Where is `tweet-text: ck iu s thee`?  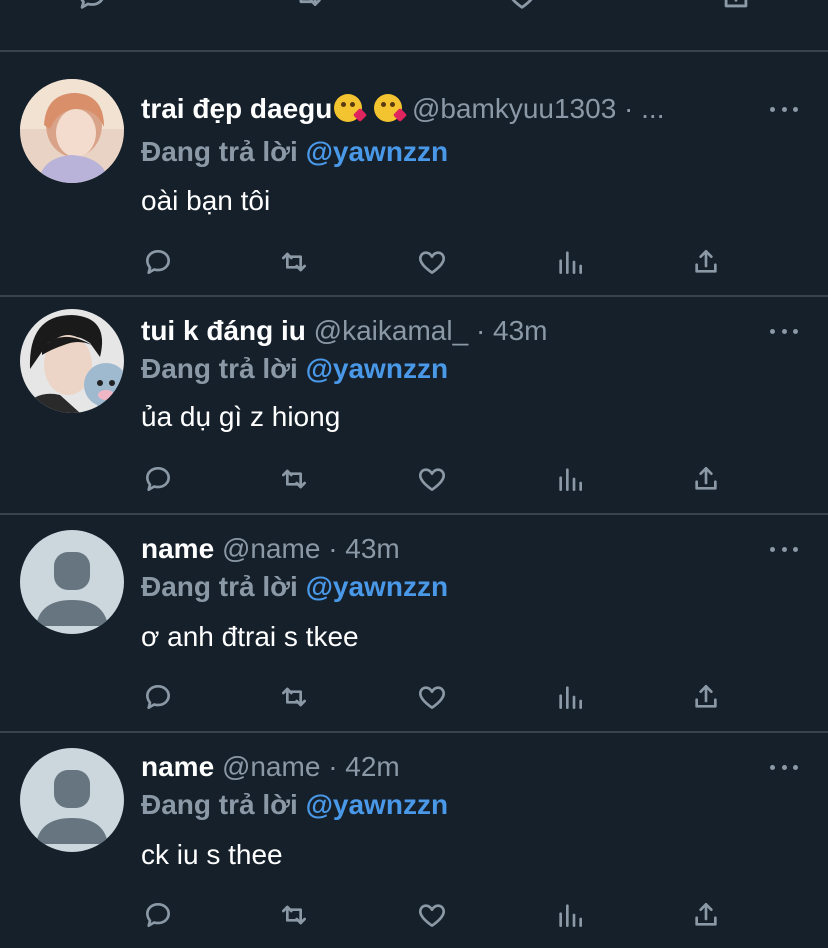 tweet-text: ck iu s thee is located at coordinates (212, 854).